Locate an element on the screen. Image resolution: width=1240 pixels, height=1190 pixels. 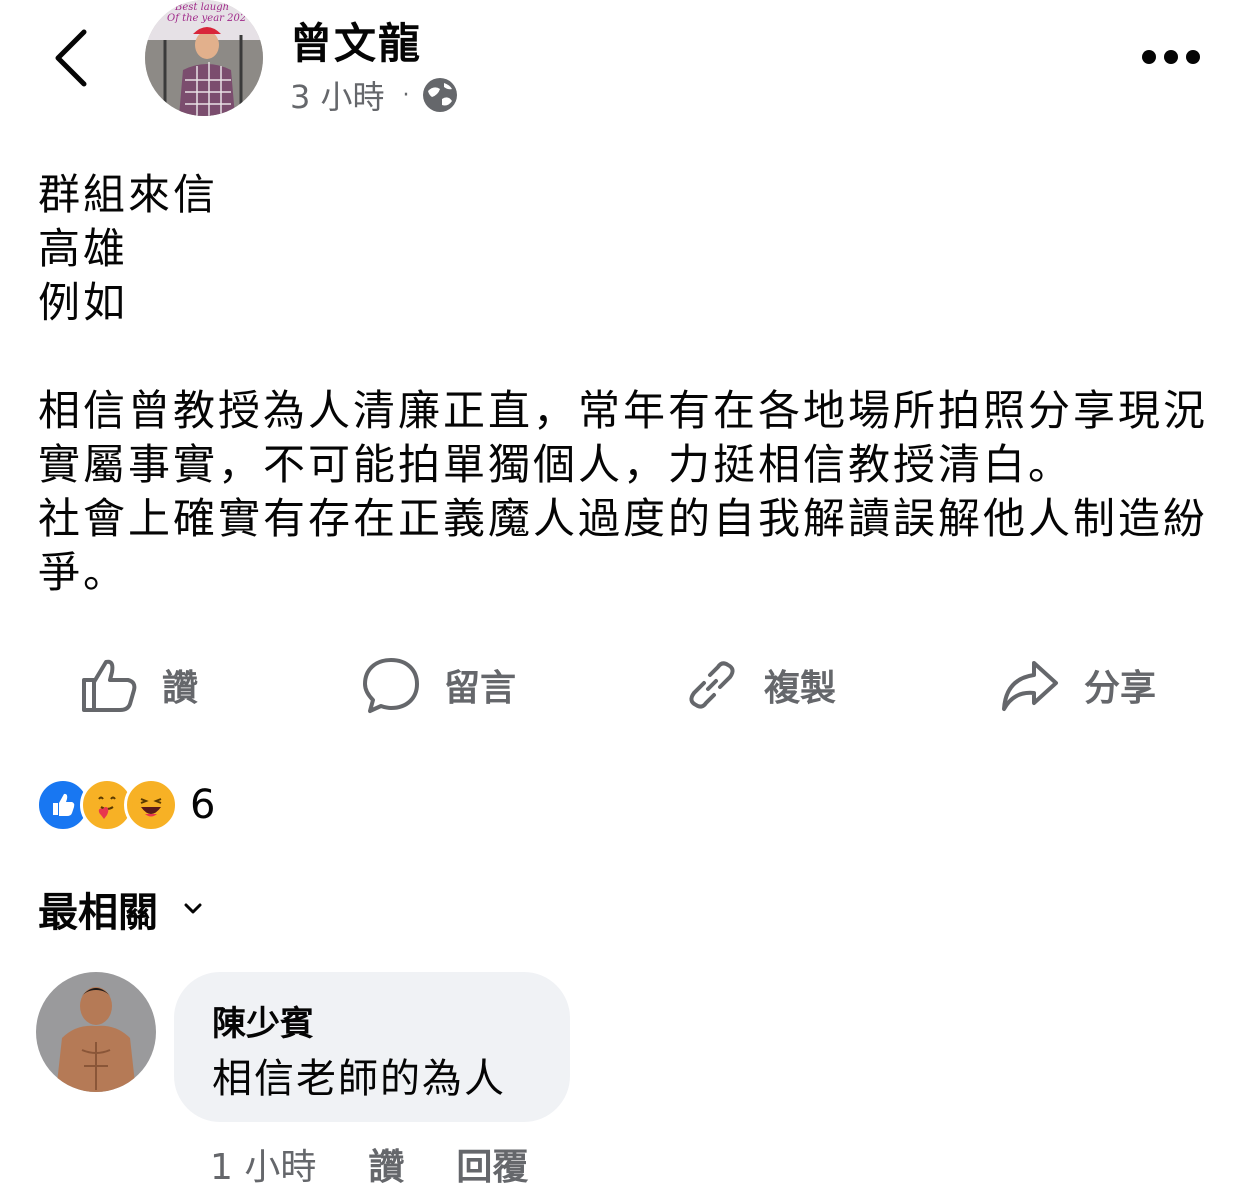
comment-button: 留言 is located at coordinates (439, 685).